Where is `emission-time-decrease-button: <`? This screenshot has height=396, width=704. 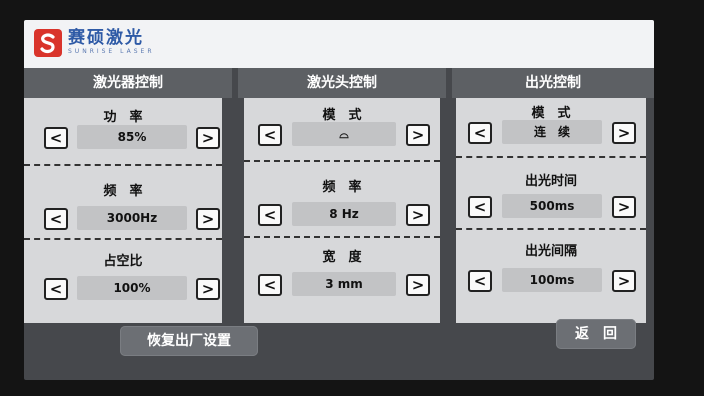 emission-time-decrease-button: < is located at coordinates (480, 207).